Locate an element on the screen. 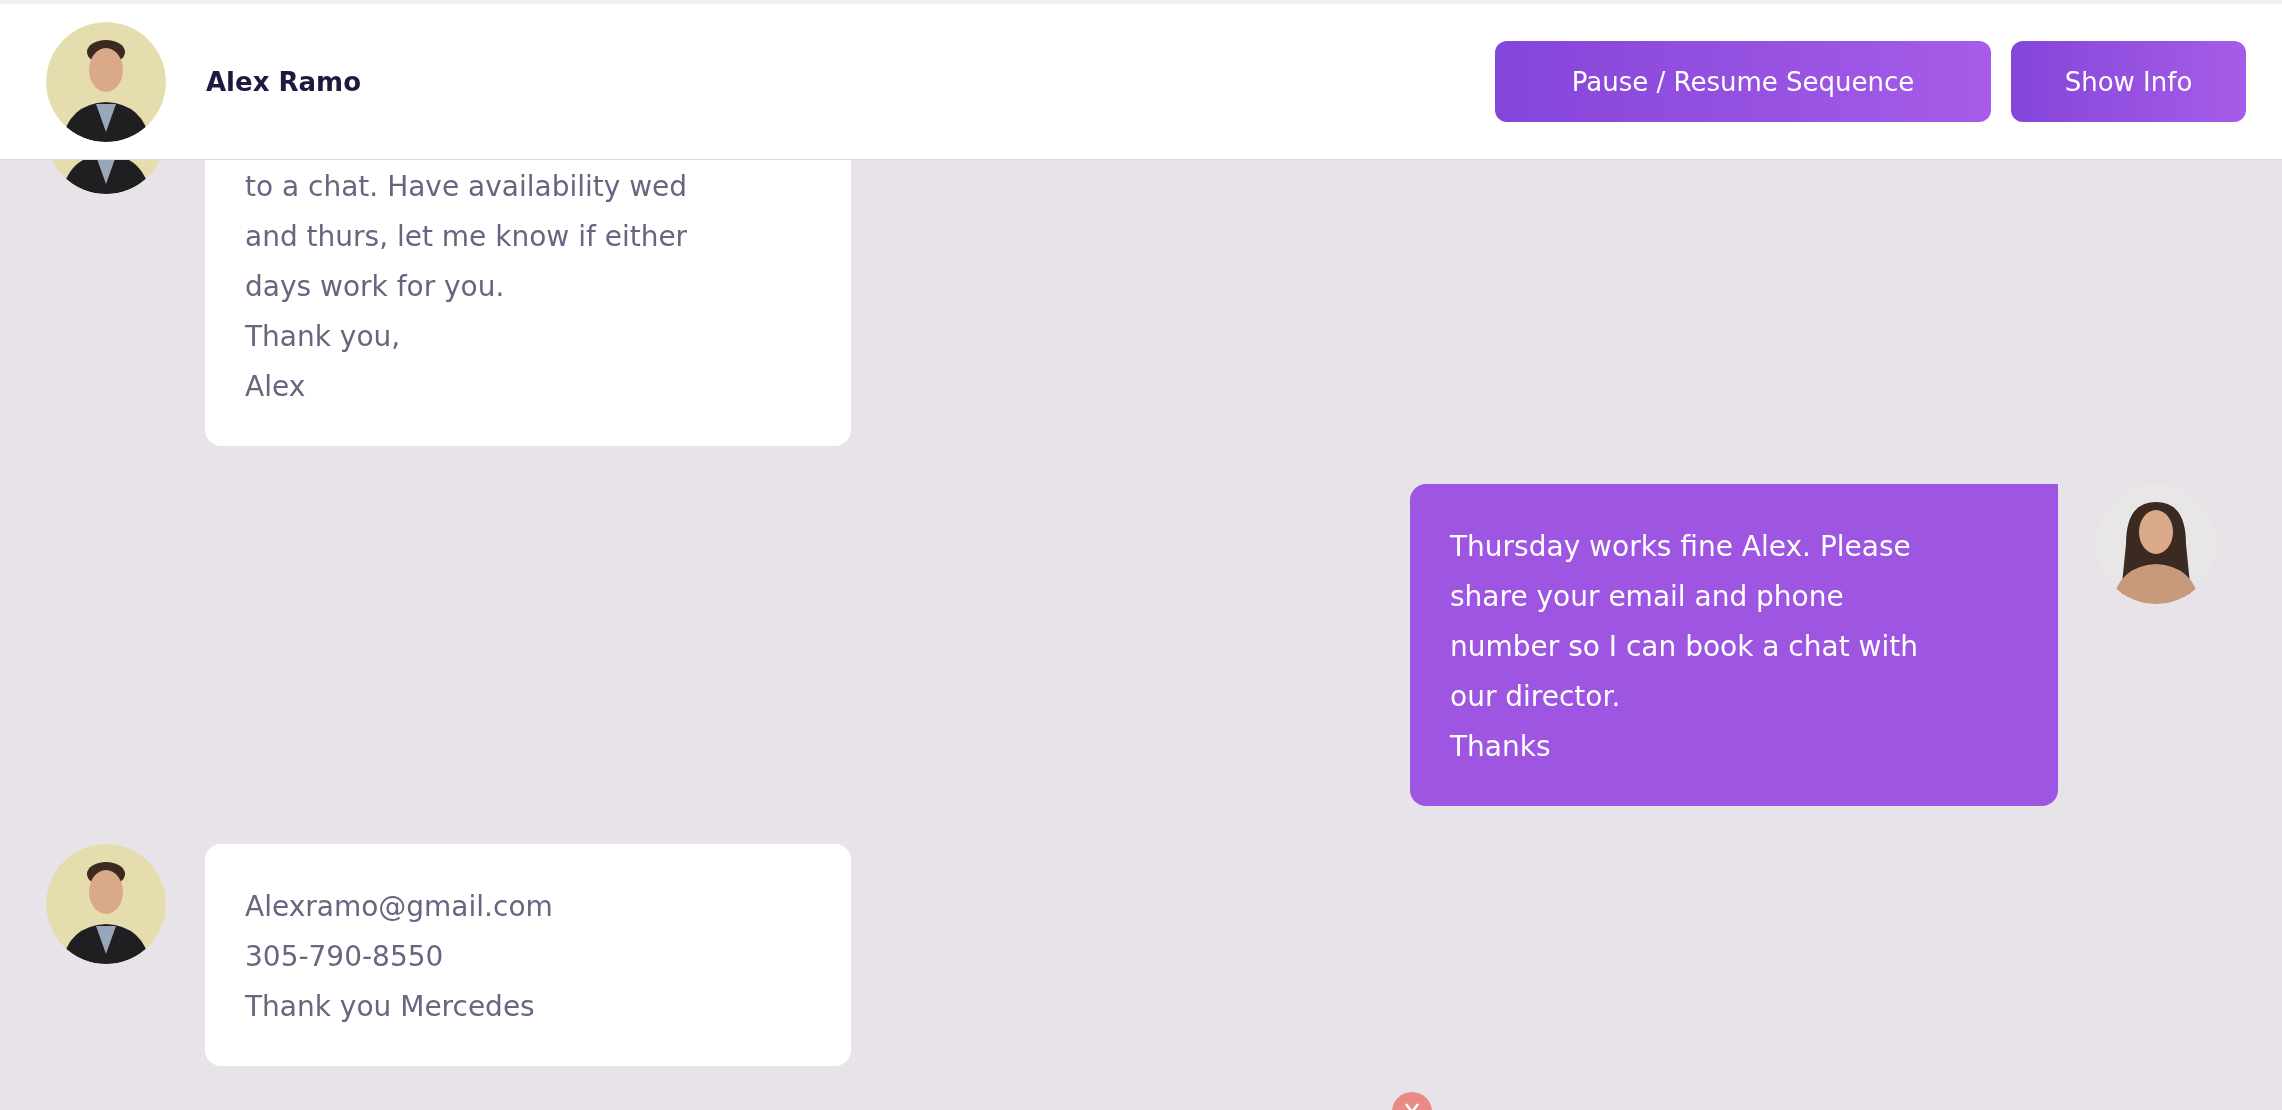 Image resolution: width=2282 pixels, height=1110 pixels. pause-resume-button: Pause / Resume Sequence is located at coordinates (1743, 81).